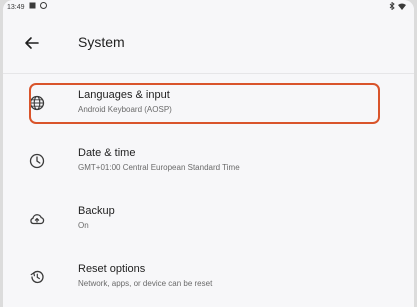 Image resolution: width=417 pixels, height=307 pixels. What do you see at coordinates (107, 153) in the screenshot?
I see `settings-item-label: Date & time` at bounding box center [107, 153].